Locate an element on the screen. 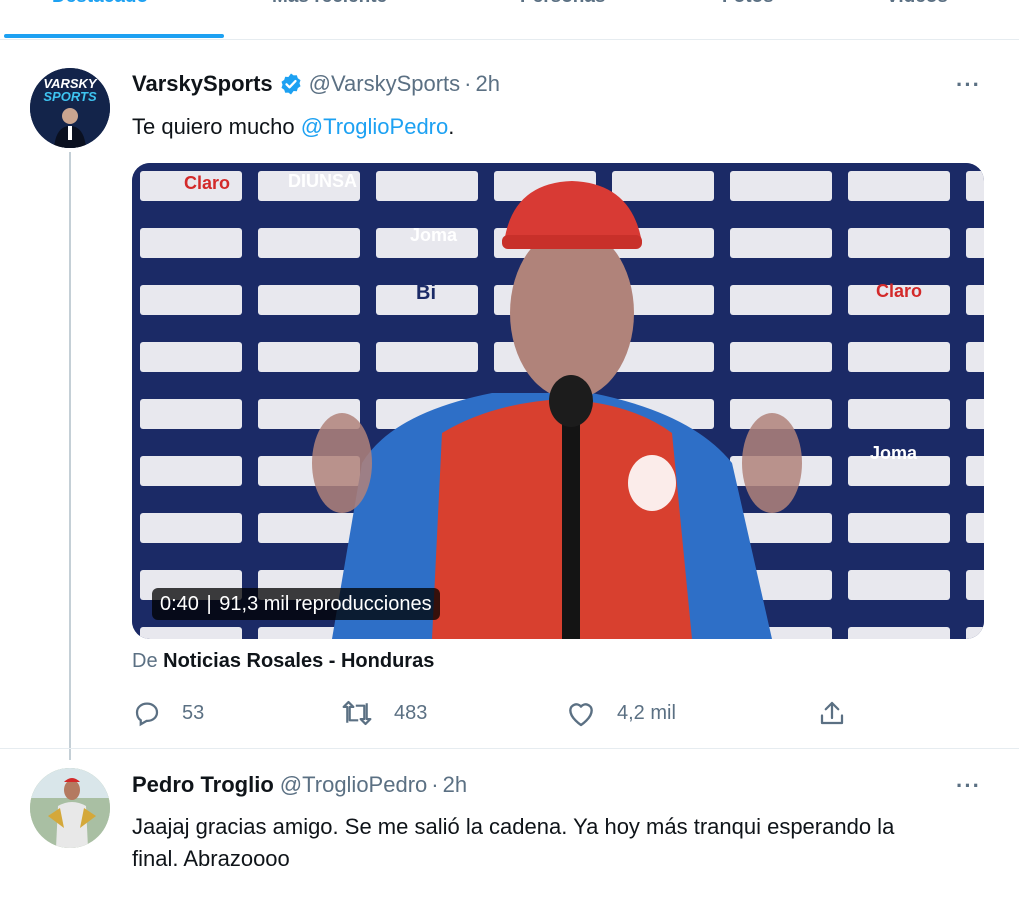  tab-mas-reciente: Más reciente is located at coordinates (329, 4).